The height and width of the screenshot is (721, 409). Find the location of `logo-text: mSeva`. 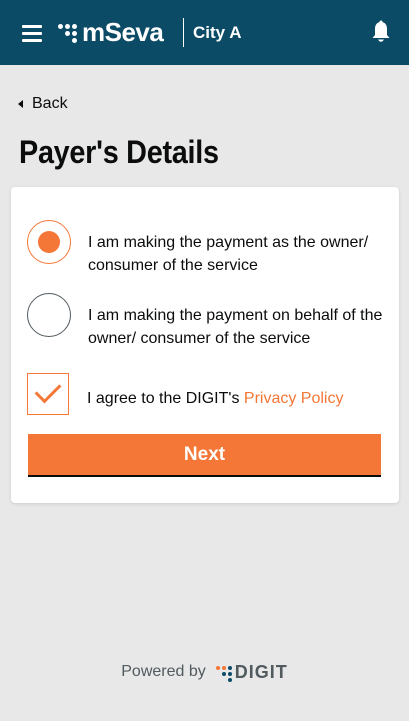

logo-text: mSeva is located at coordinates (123, 32).